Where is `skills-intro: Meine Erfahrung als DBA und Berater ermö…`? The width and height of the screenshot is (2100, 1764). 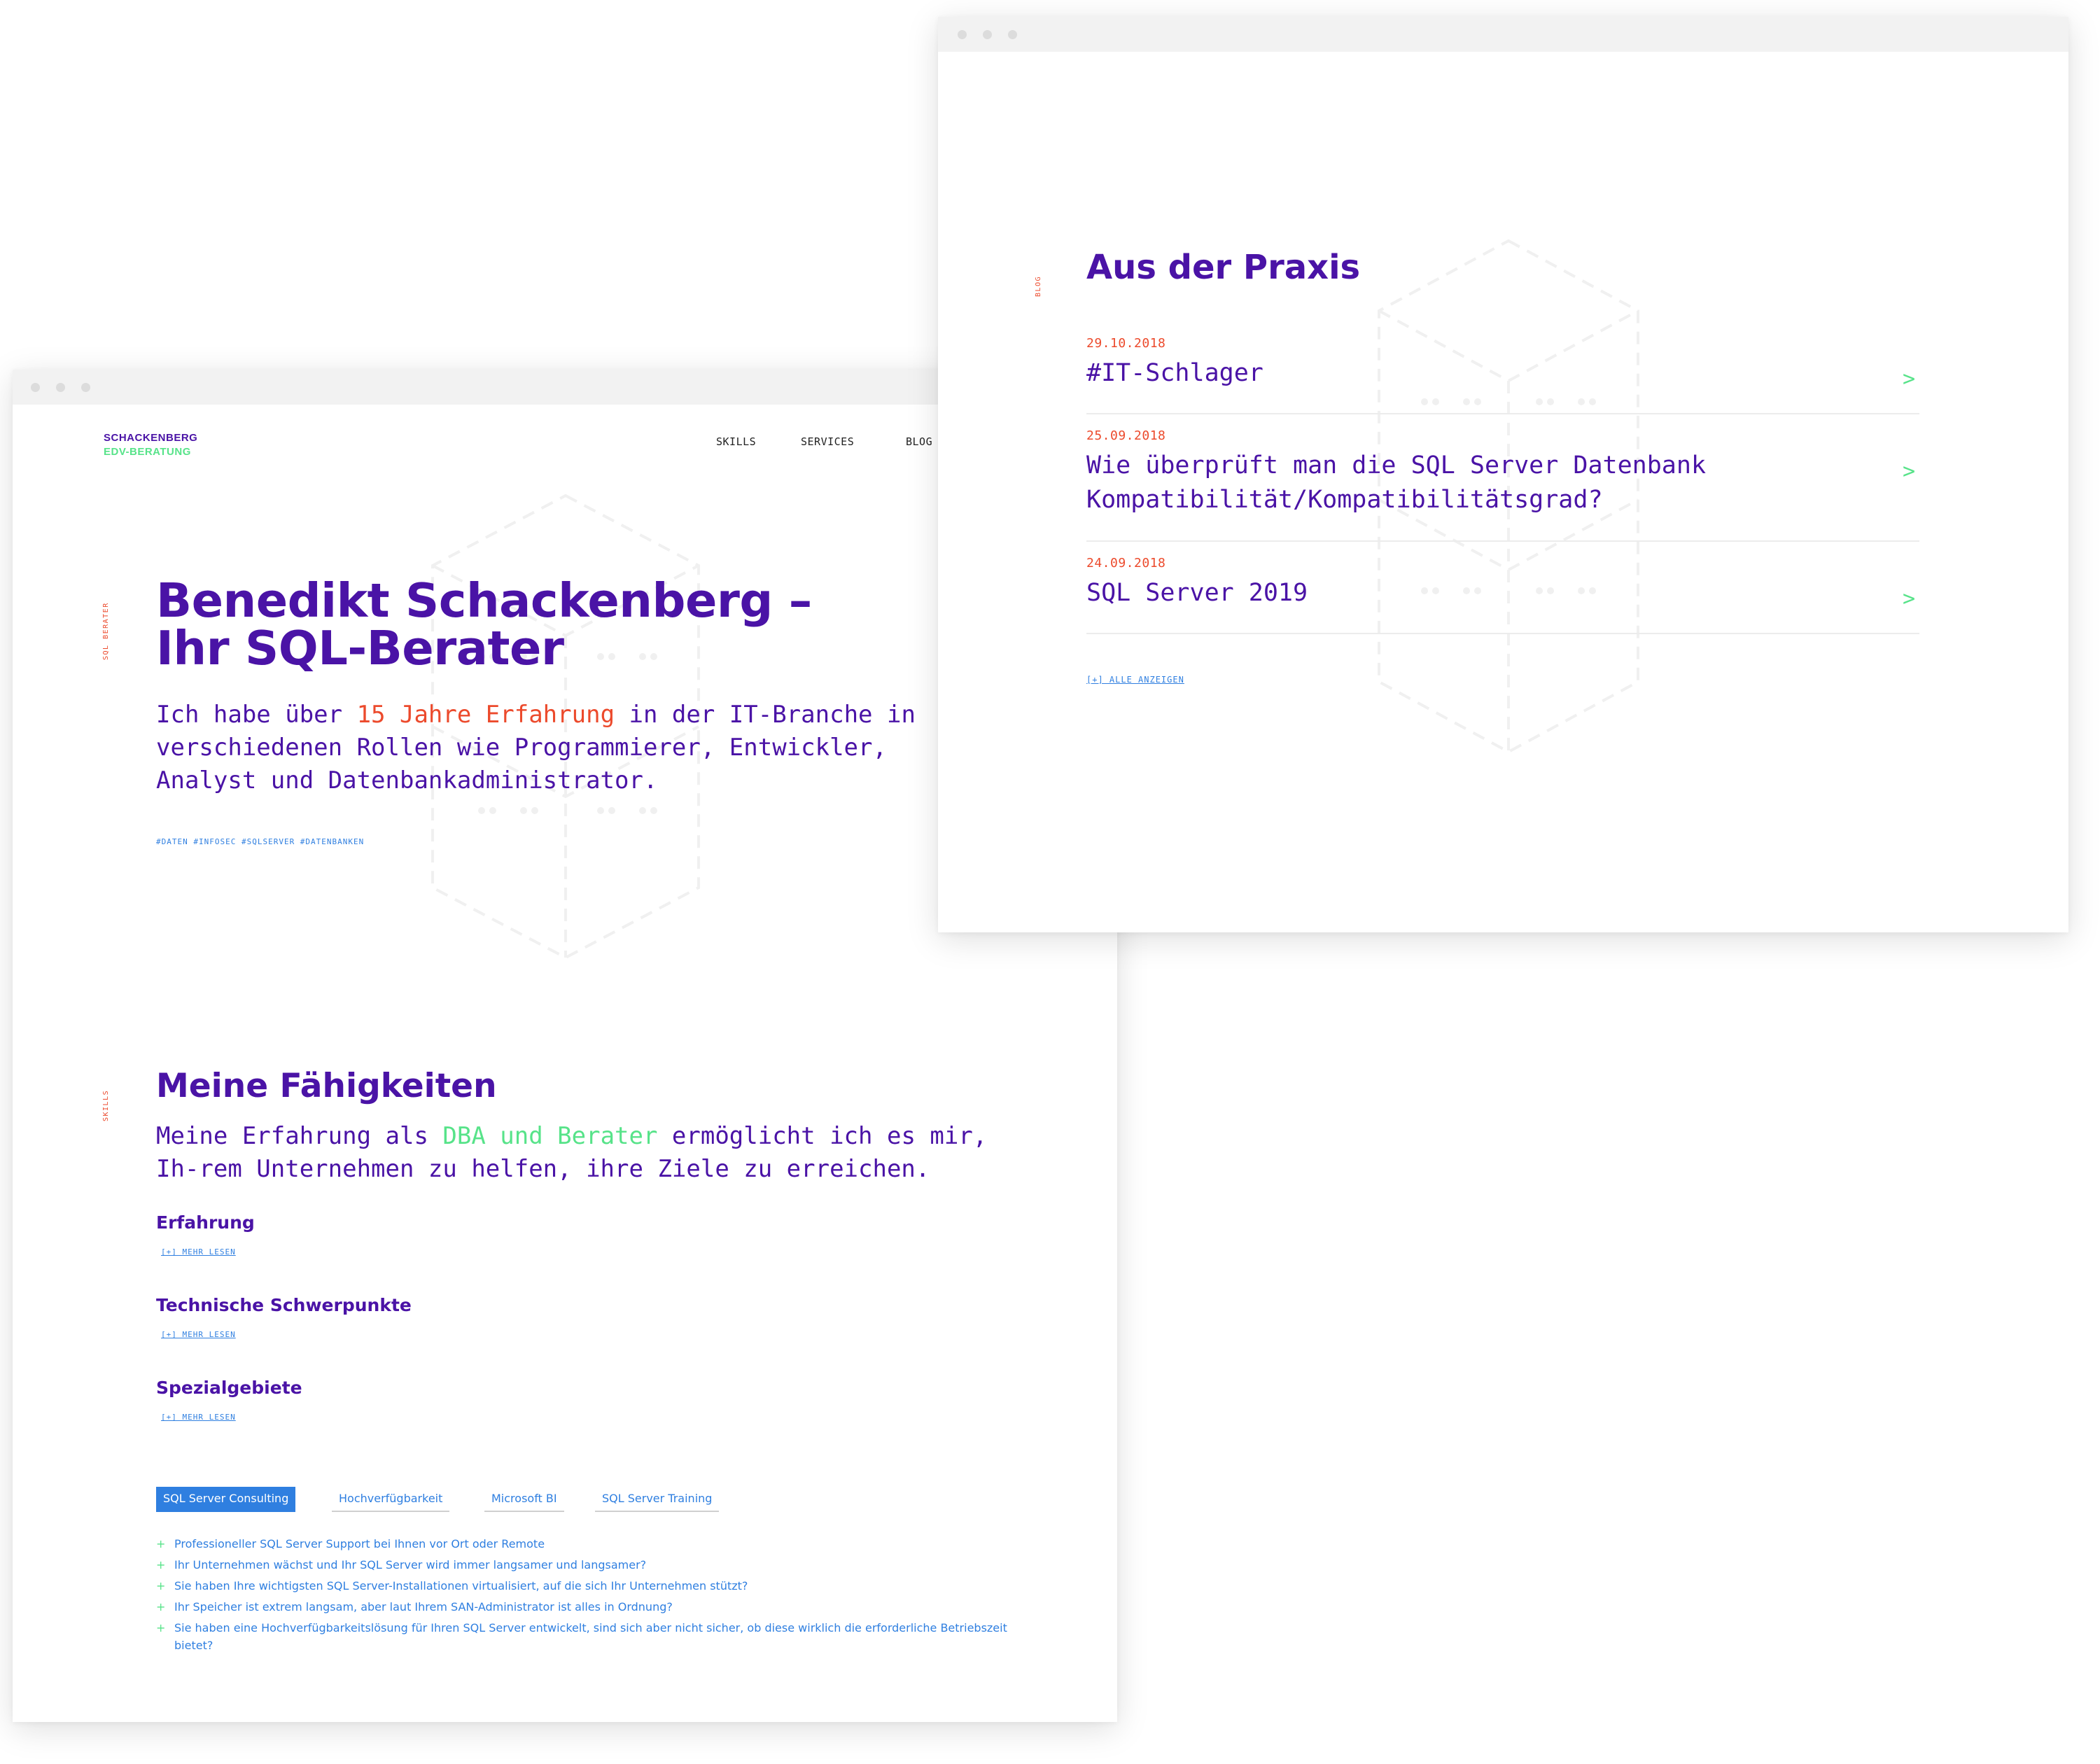 skills-intro: Meine Erfahrung als DBA und Berater ermö… is located at coordinates (576, 1153).